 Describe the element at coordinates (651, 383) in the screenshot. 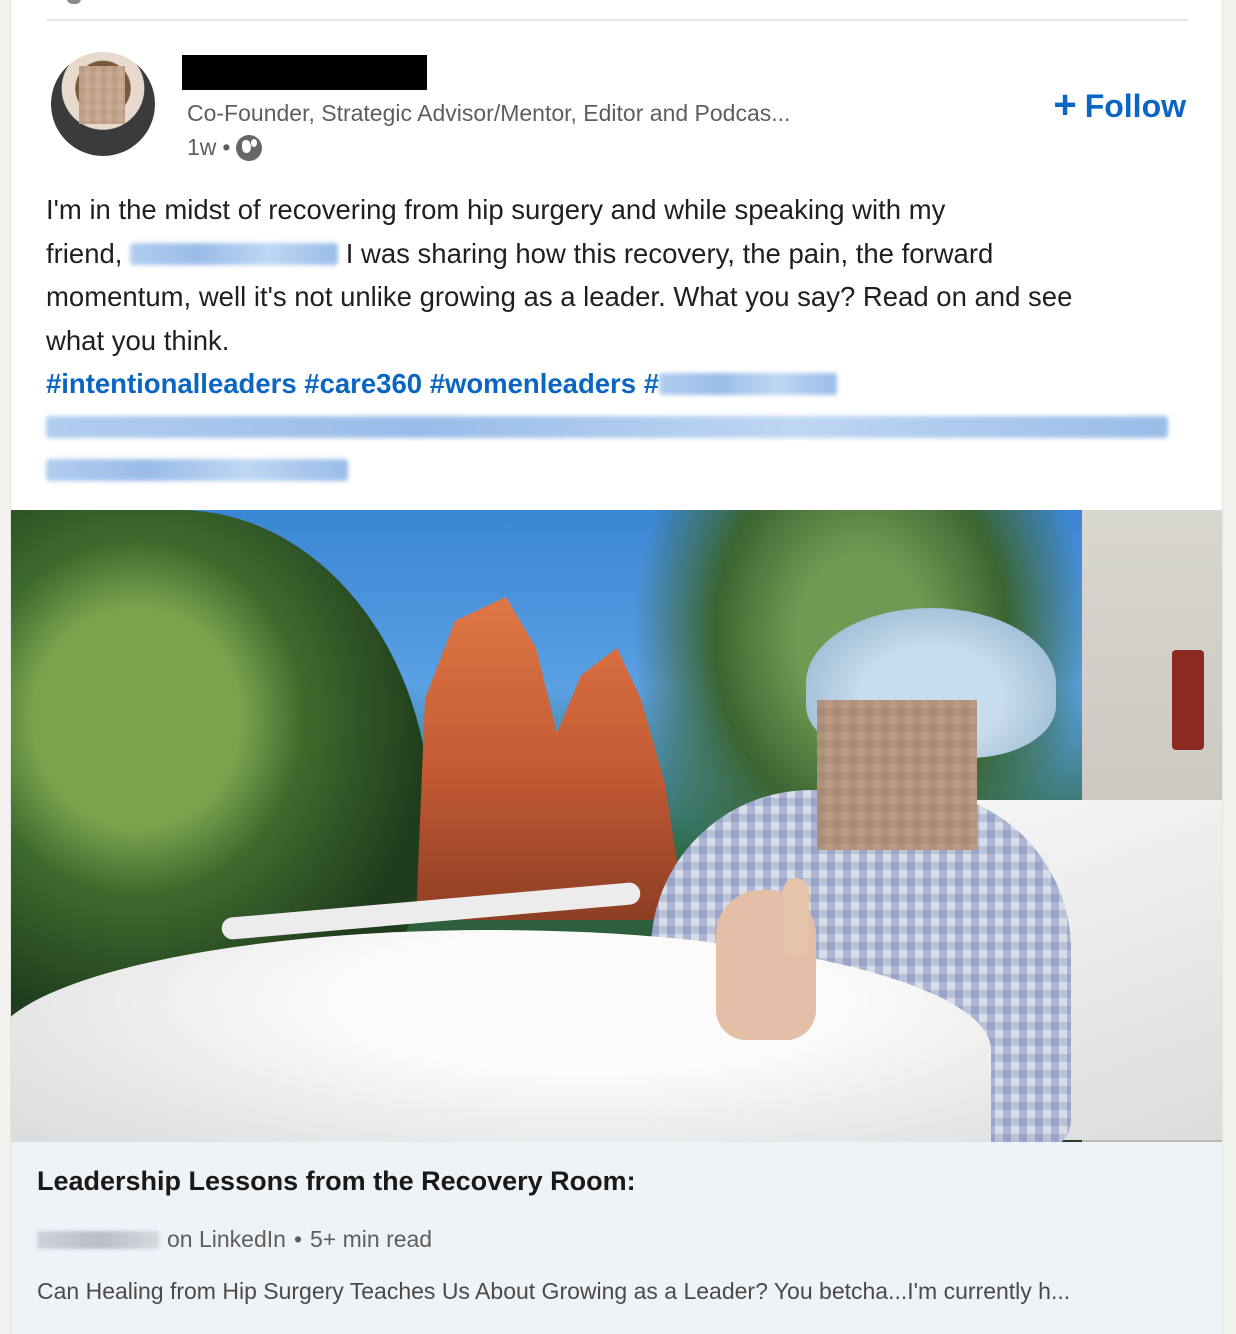

I see `hashtag-redacted-prefix: #` at that location.